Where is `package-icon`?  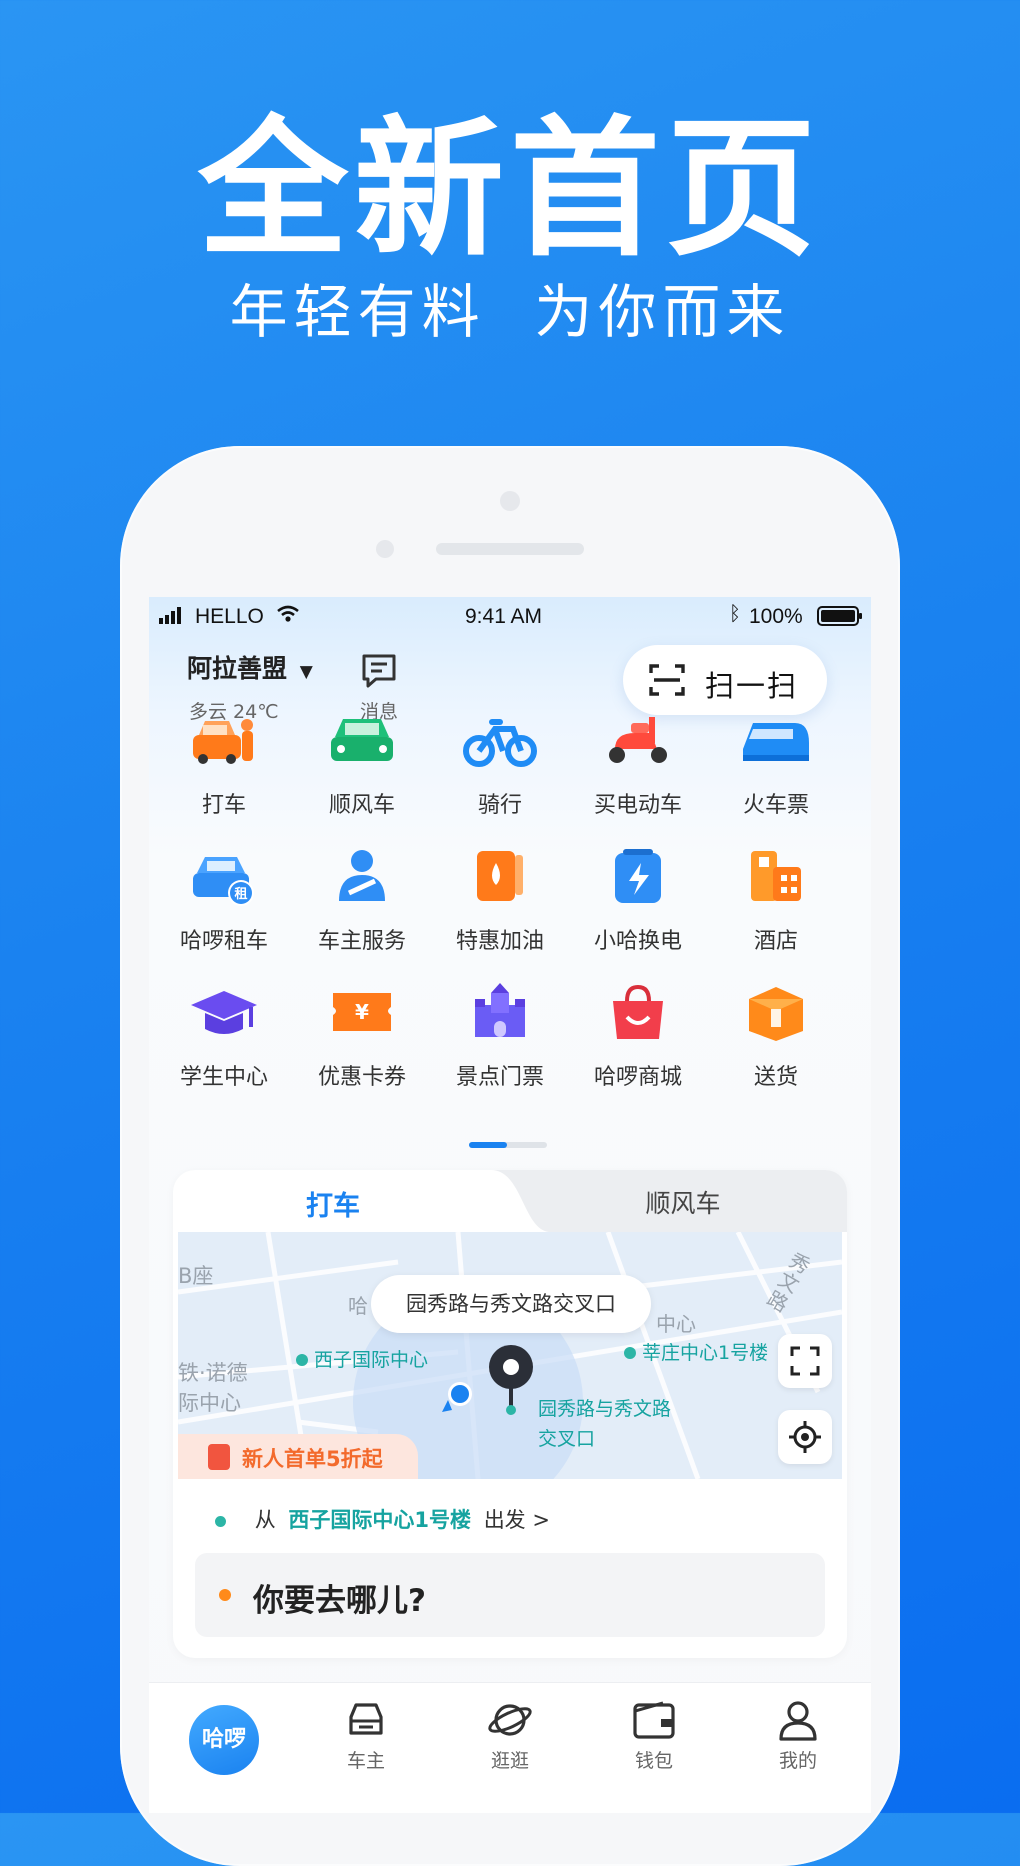 package-icon is located at coordinates (776, 1014).